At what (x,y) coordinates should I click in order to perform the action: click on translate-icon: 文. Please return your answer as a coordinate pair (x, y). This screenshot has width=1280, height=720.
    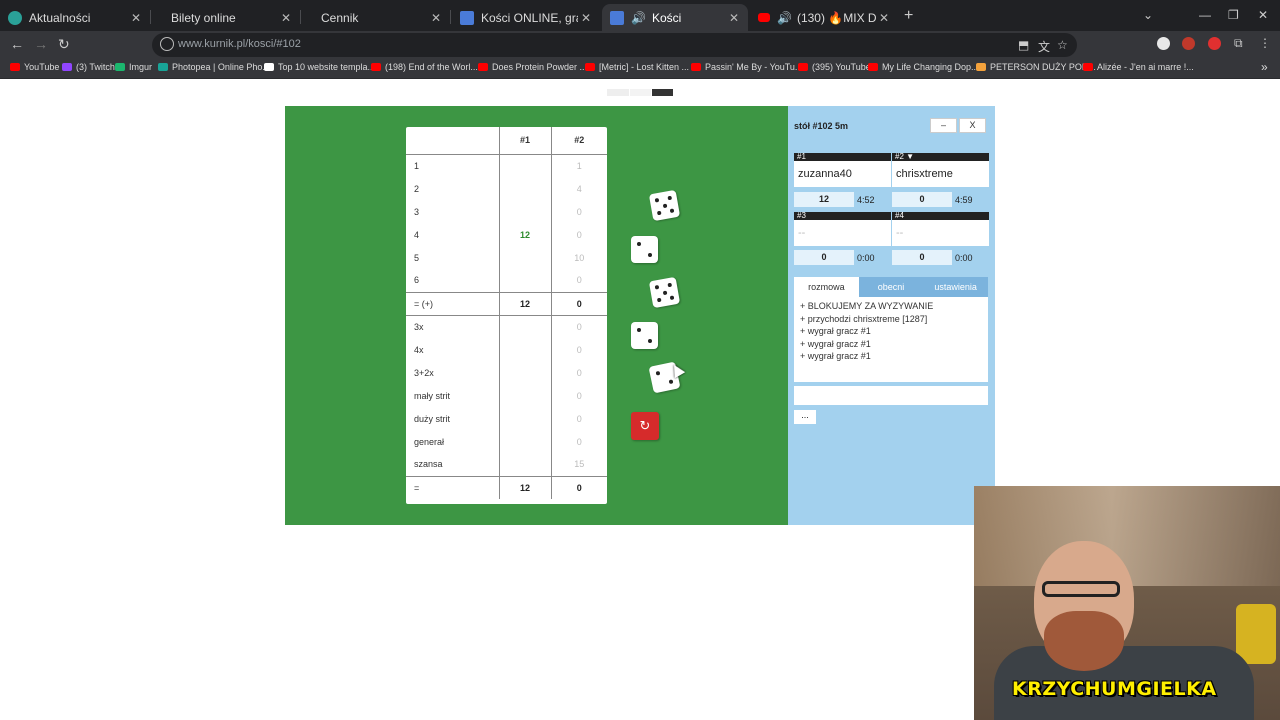
    Looking at the image, I should click on (1044, 46).